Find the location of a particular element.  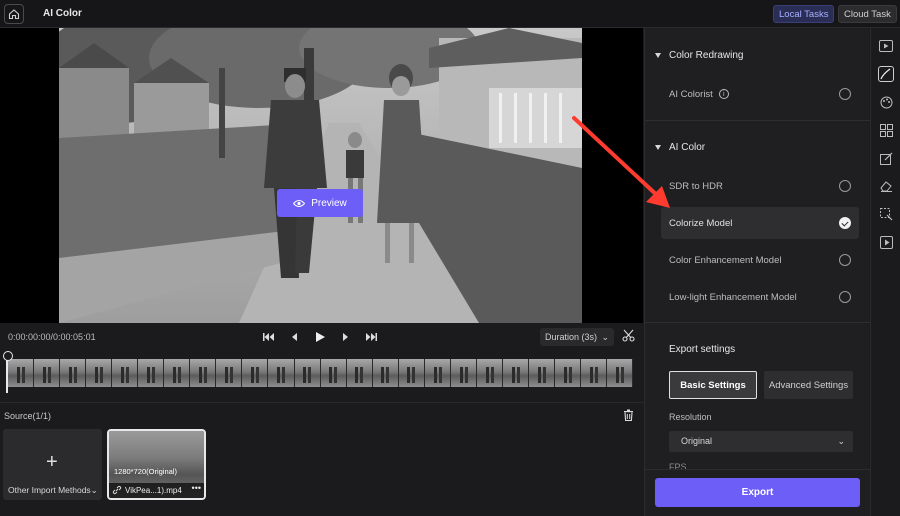

timeline-thumbnail-strip is located at coordinates (321, 373).